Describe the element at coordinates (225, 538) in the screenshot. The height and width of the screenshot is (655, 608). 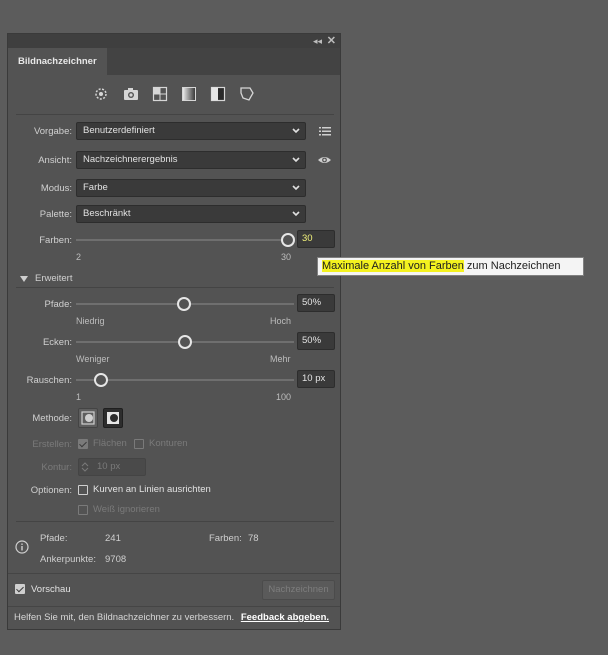
I see `info-farben-label: Farben:` at that location.